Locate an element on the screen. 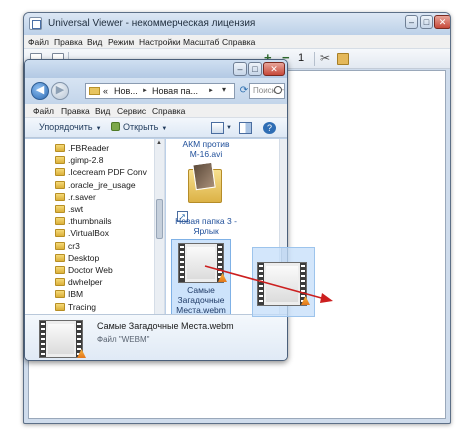 Image resolution: width=474 pixels, height=442 pixels. nav-scroll-thumb is located at coordinates (159, 219).